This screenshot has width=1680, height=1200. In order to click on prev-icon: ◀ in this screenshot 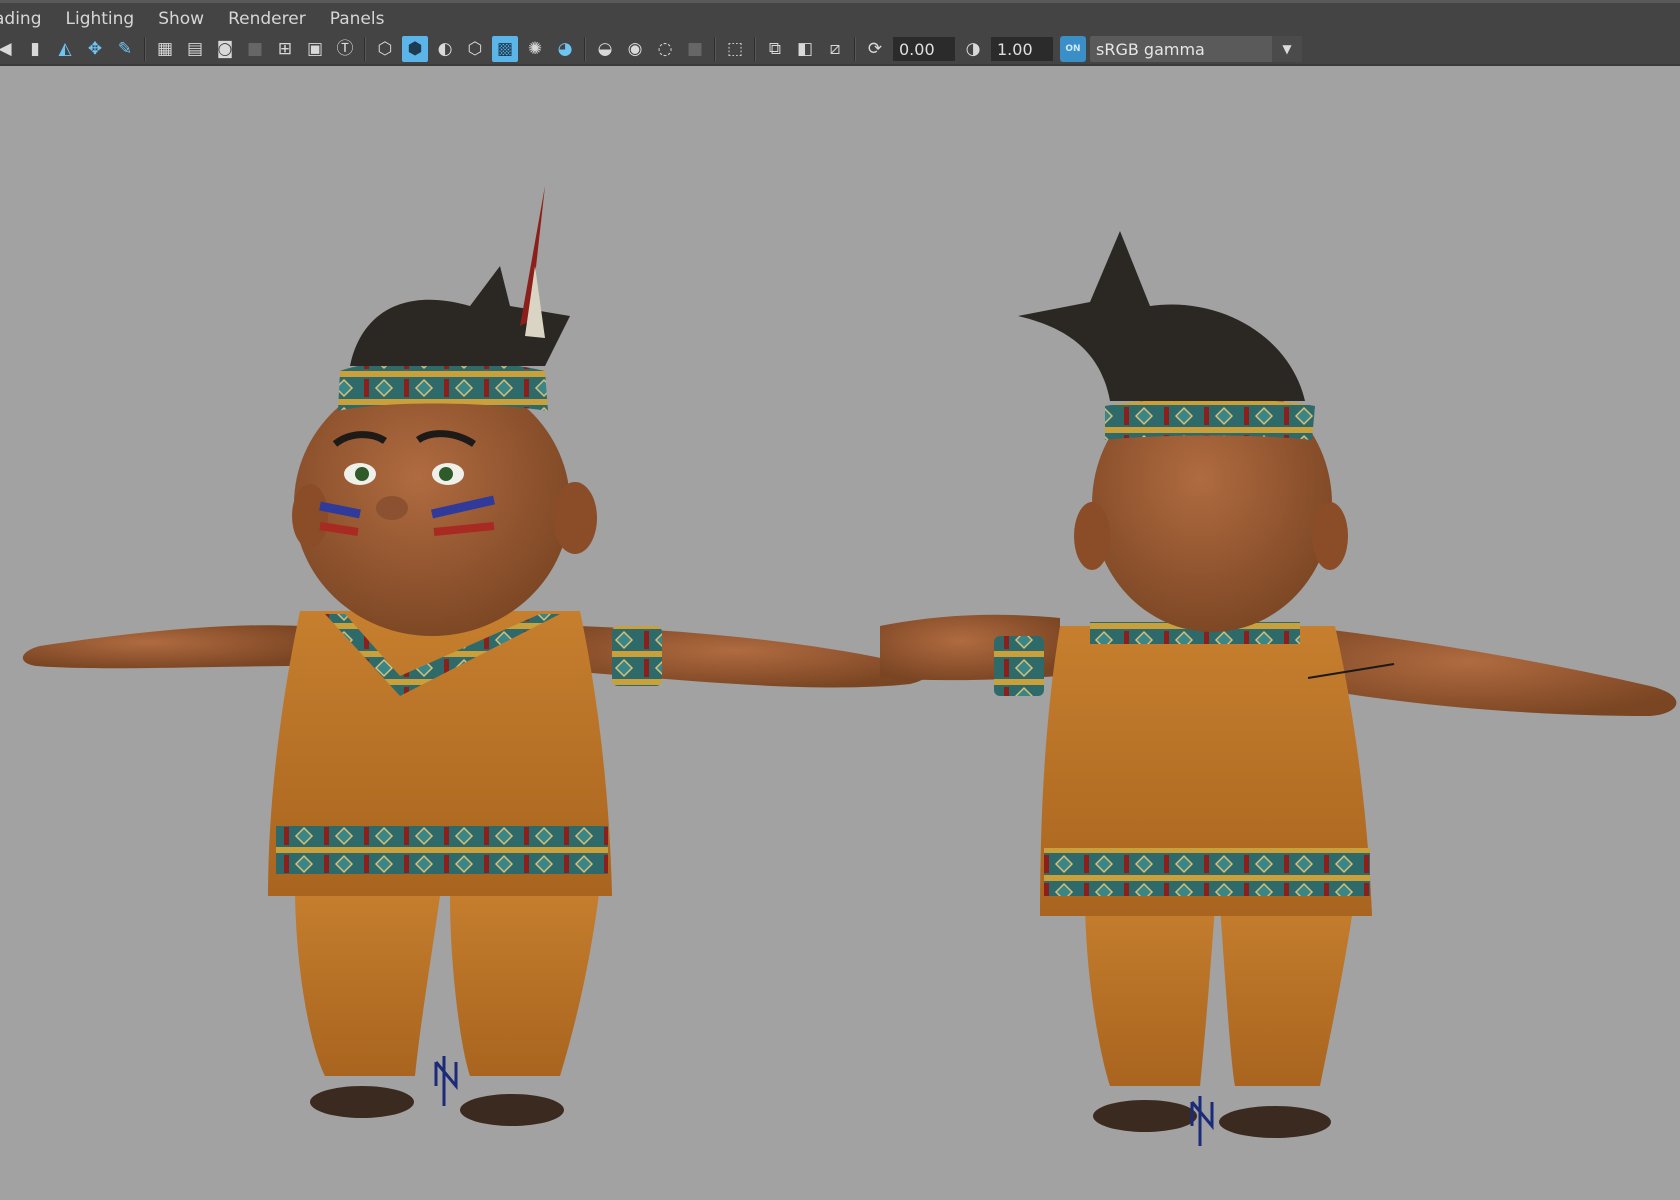, I will do `click(9, 49)`.